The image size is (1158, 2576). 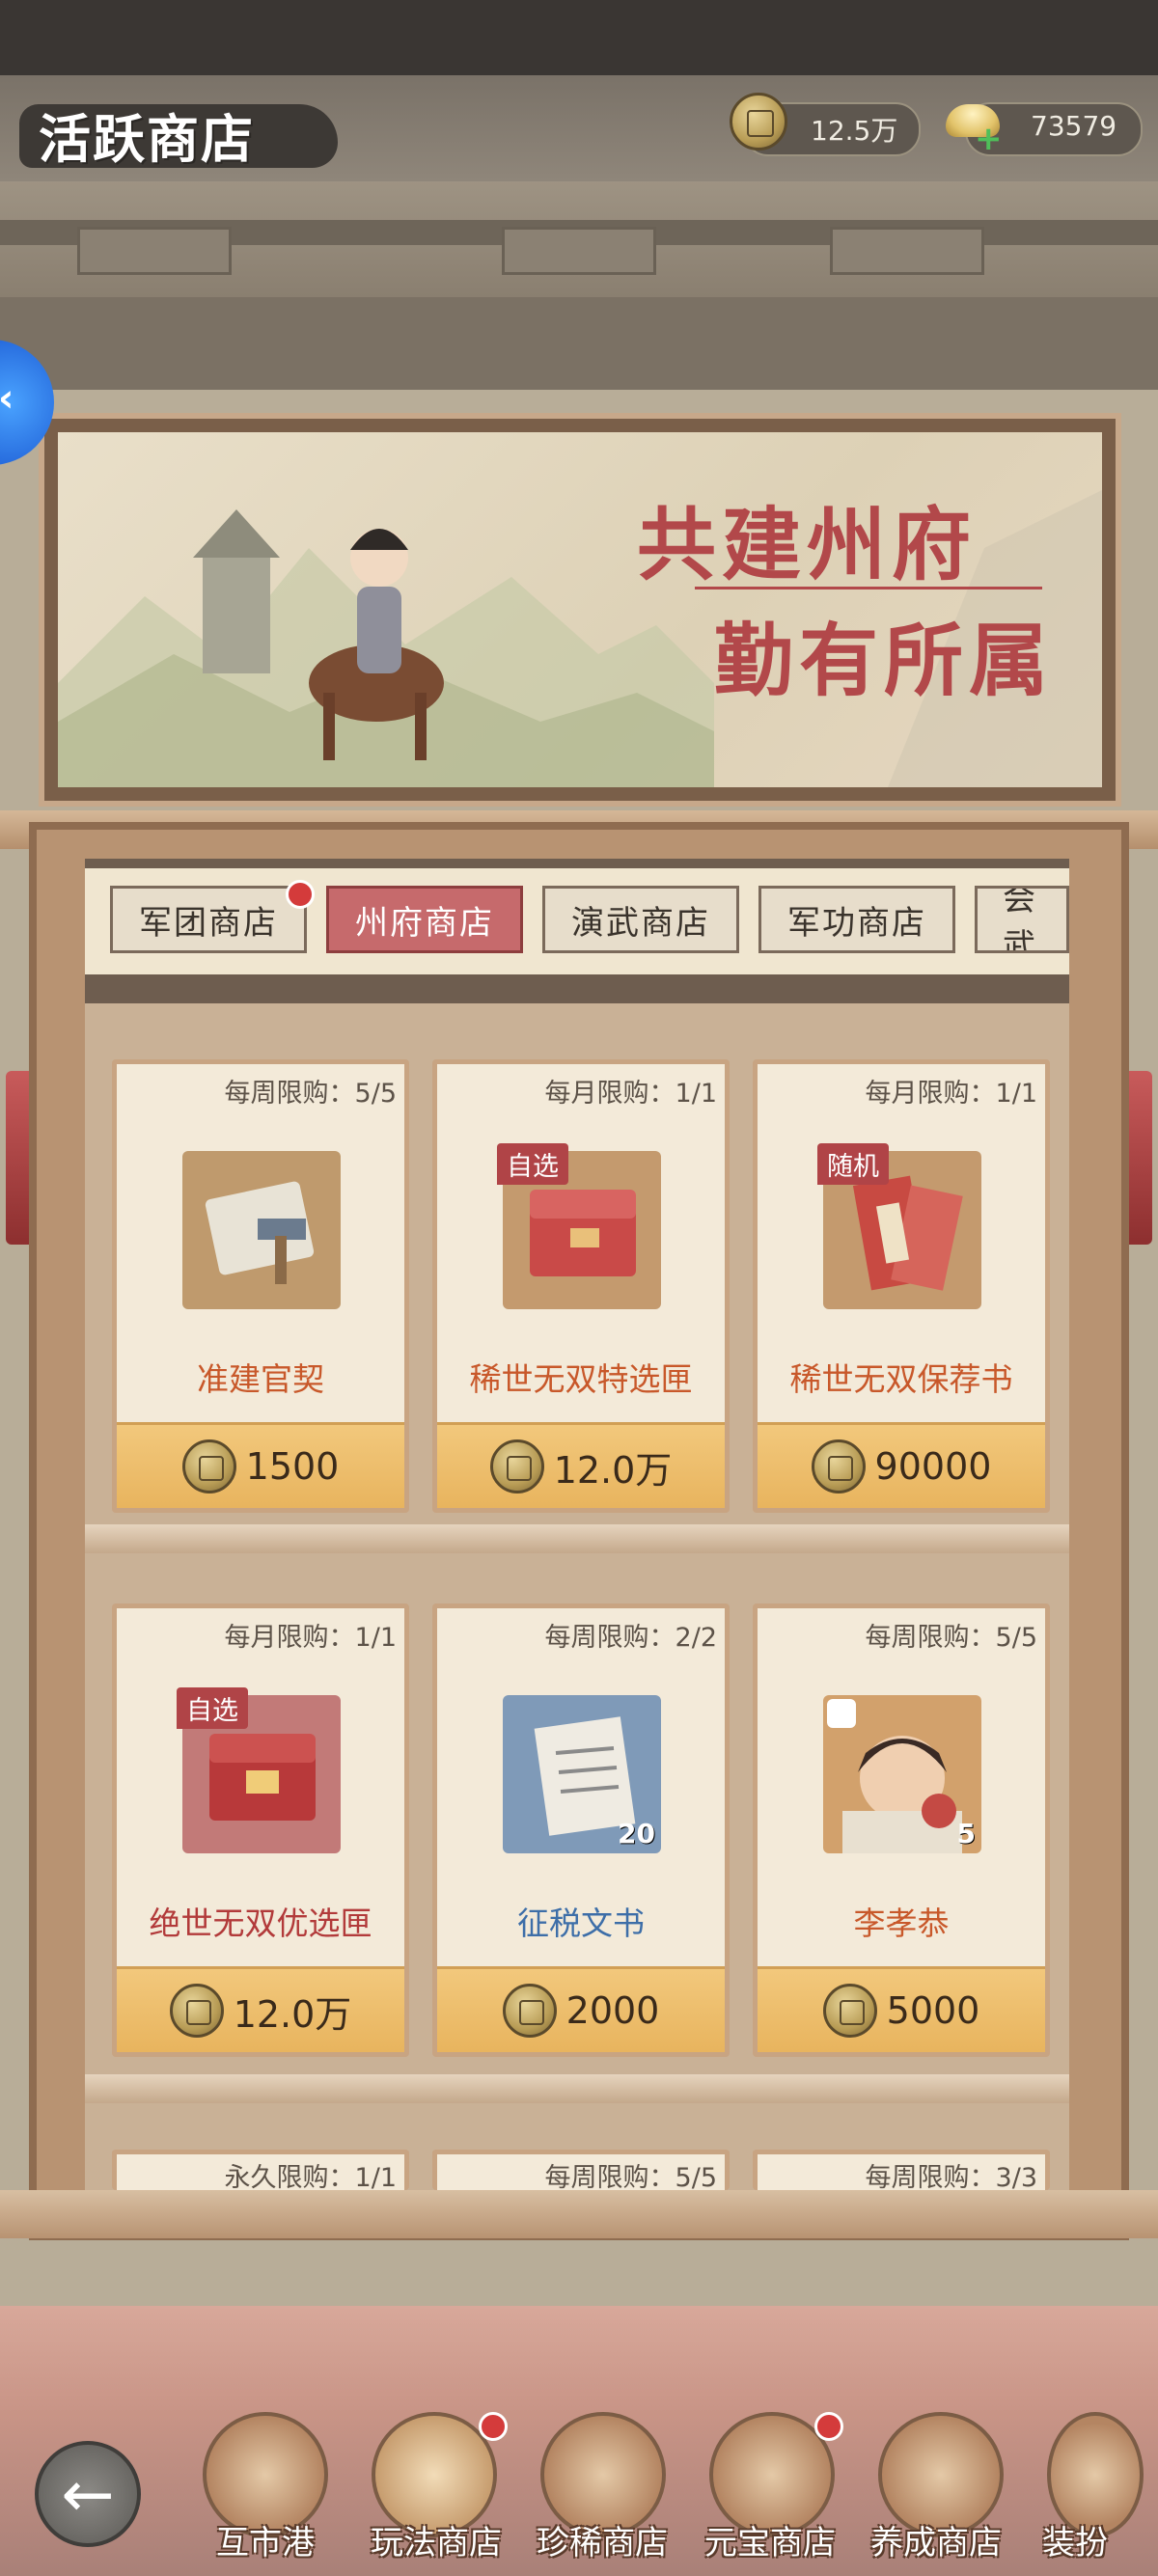 What do you see at coordinates (640, 920) in the screenshot?
I see `tab-martial-shop: 演武商店` at bounding box center [640, 920].